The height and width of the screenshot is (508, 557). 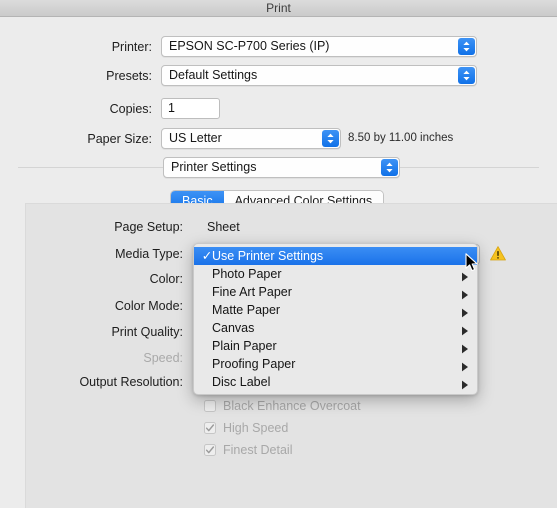 What do you see at coordinates (466, 46) in the screenshot?
I see `printer-popup-stepper-icon` at bounding box center [466, 46].